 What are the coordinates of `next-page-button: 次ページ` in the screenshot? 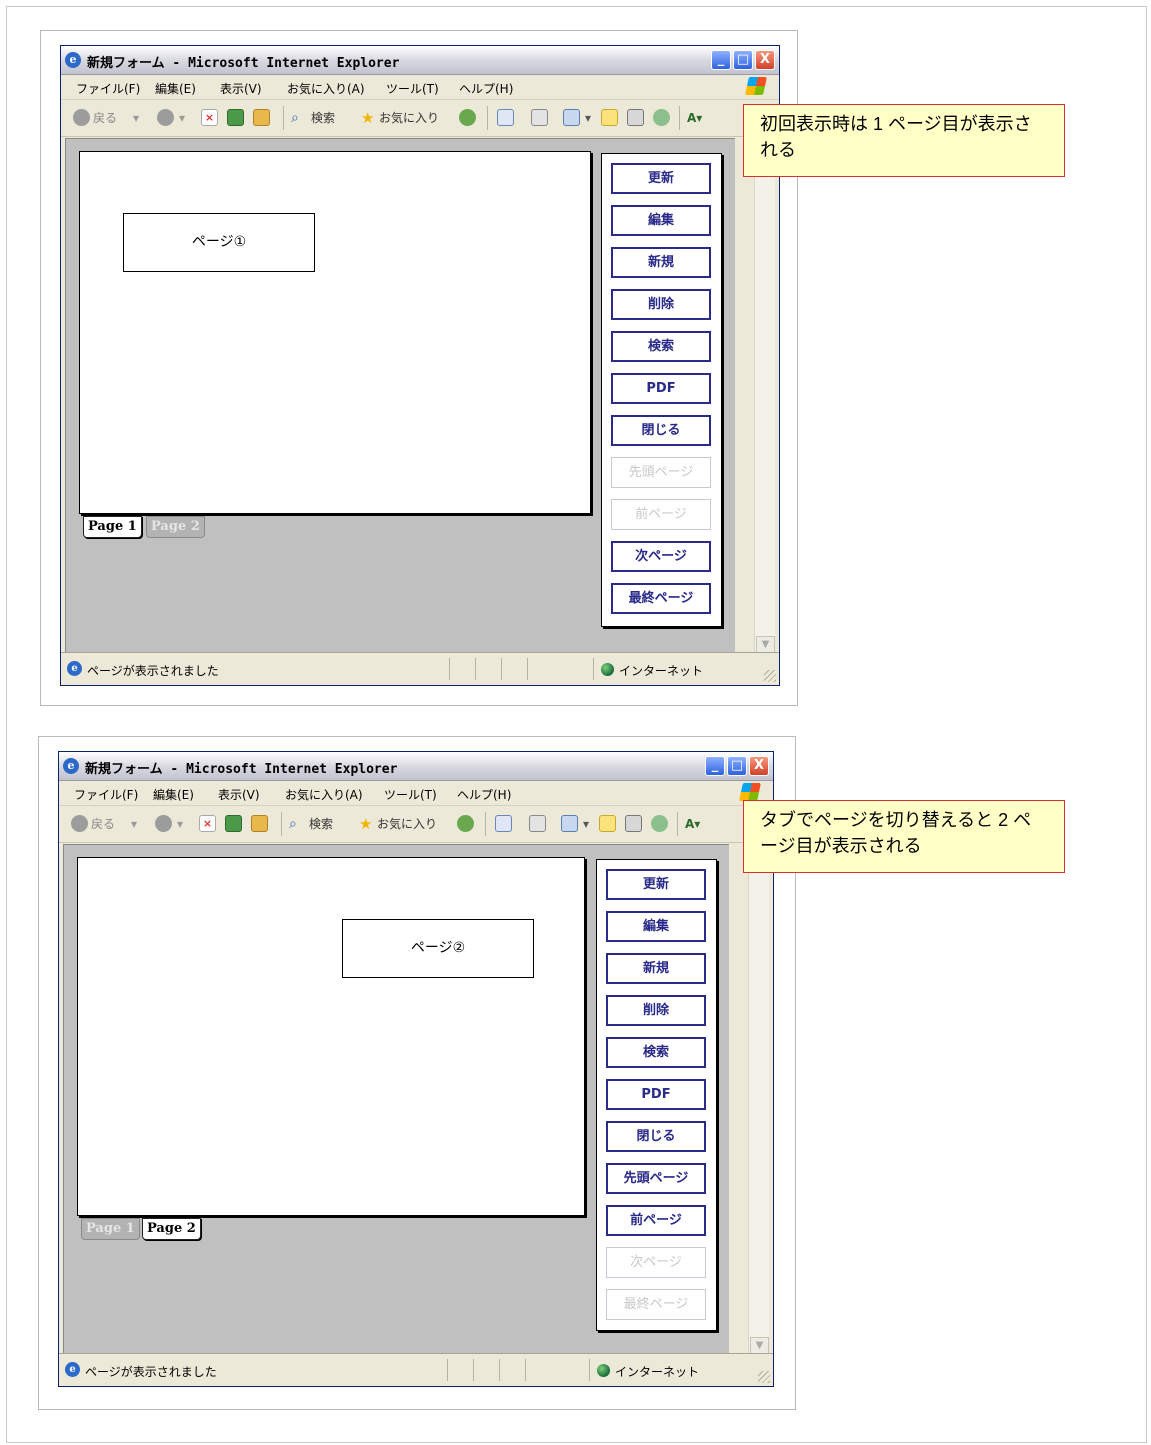 It's located at (661, 556).